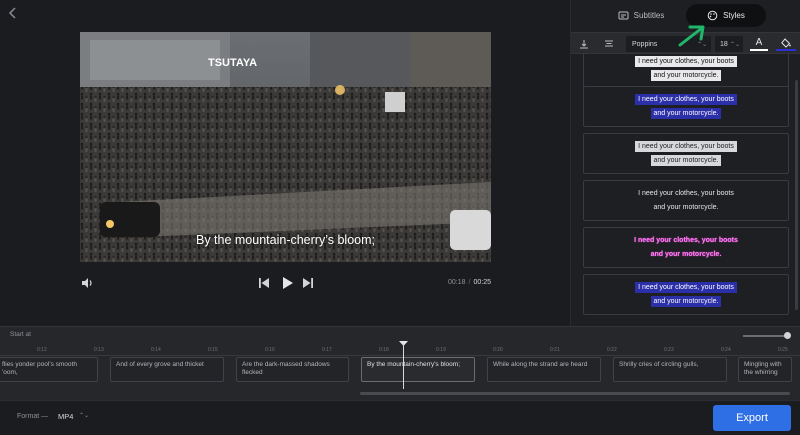  Describe the element at coordinates (669, 350) in the screenshot. I see `ruler-tick: 0:23` at that location.